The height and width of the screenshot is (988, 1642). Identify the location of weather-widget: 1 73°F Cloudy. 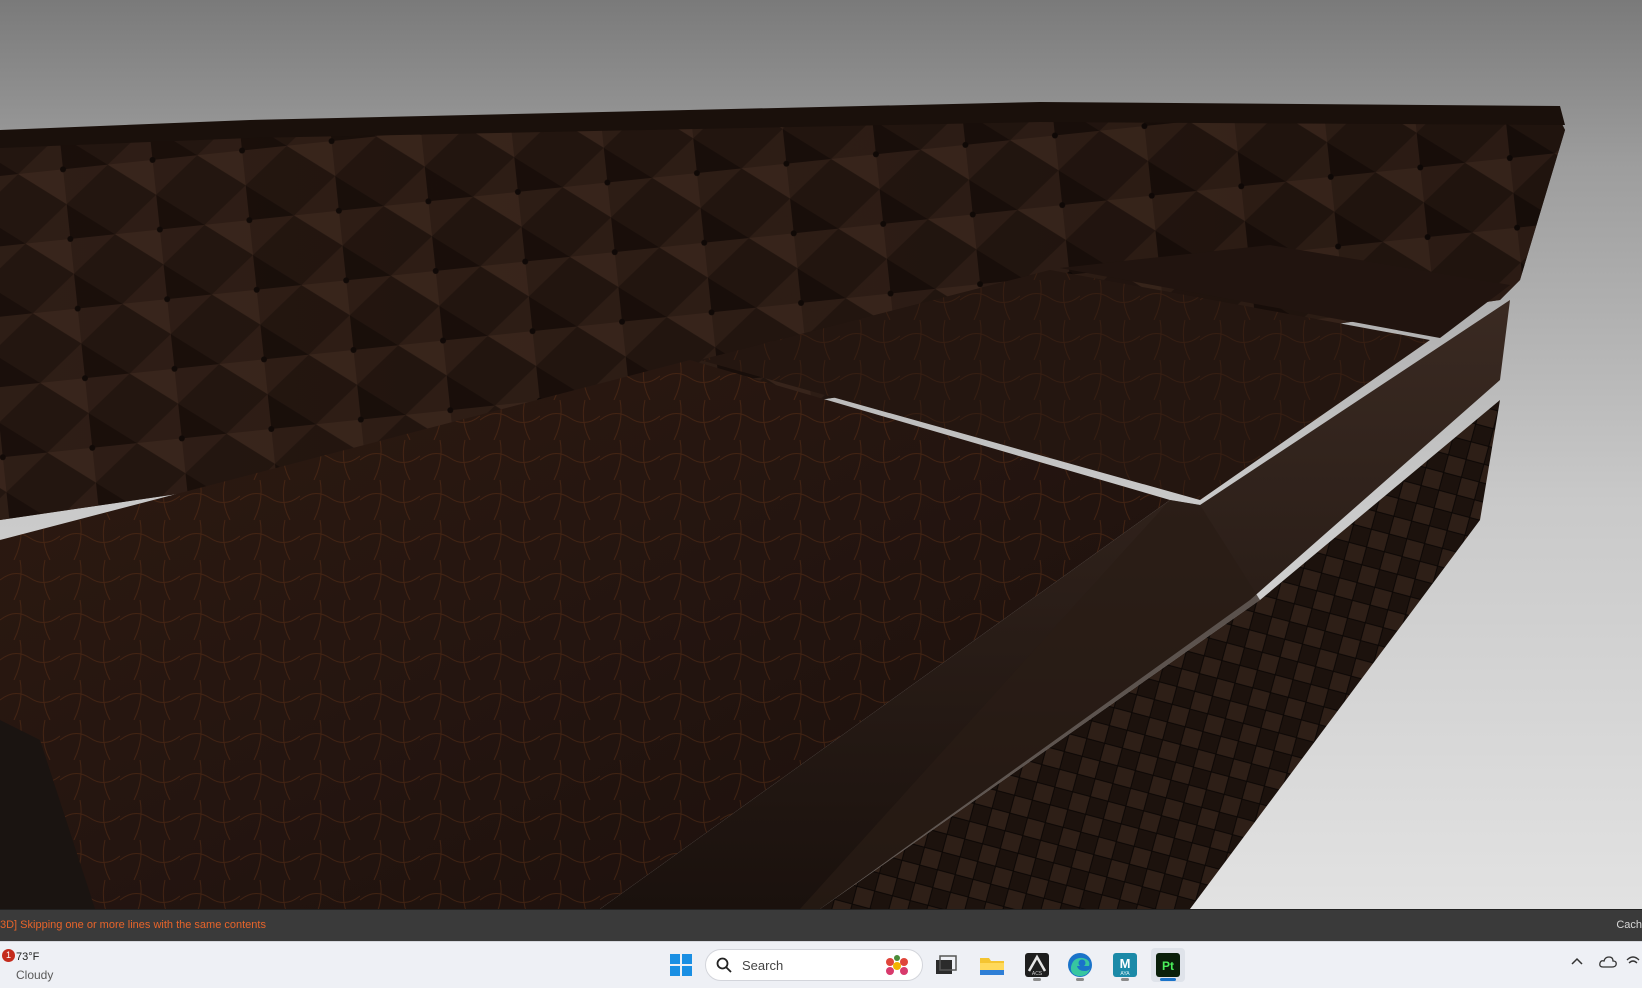
(47, 965).